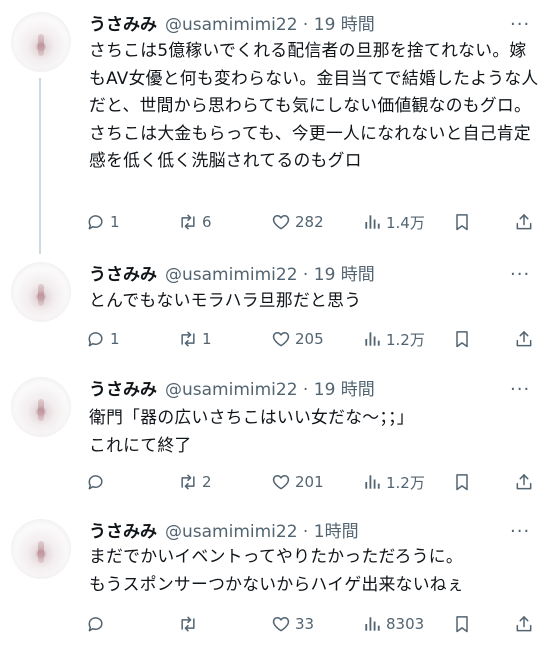  I want to click on thread-connector-line, so click(40, 166).